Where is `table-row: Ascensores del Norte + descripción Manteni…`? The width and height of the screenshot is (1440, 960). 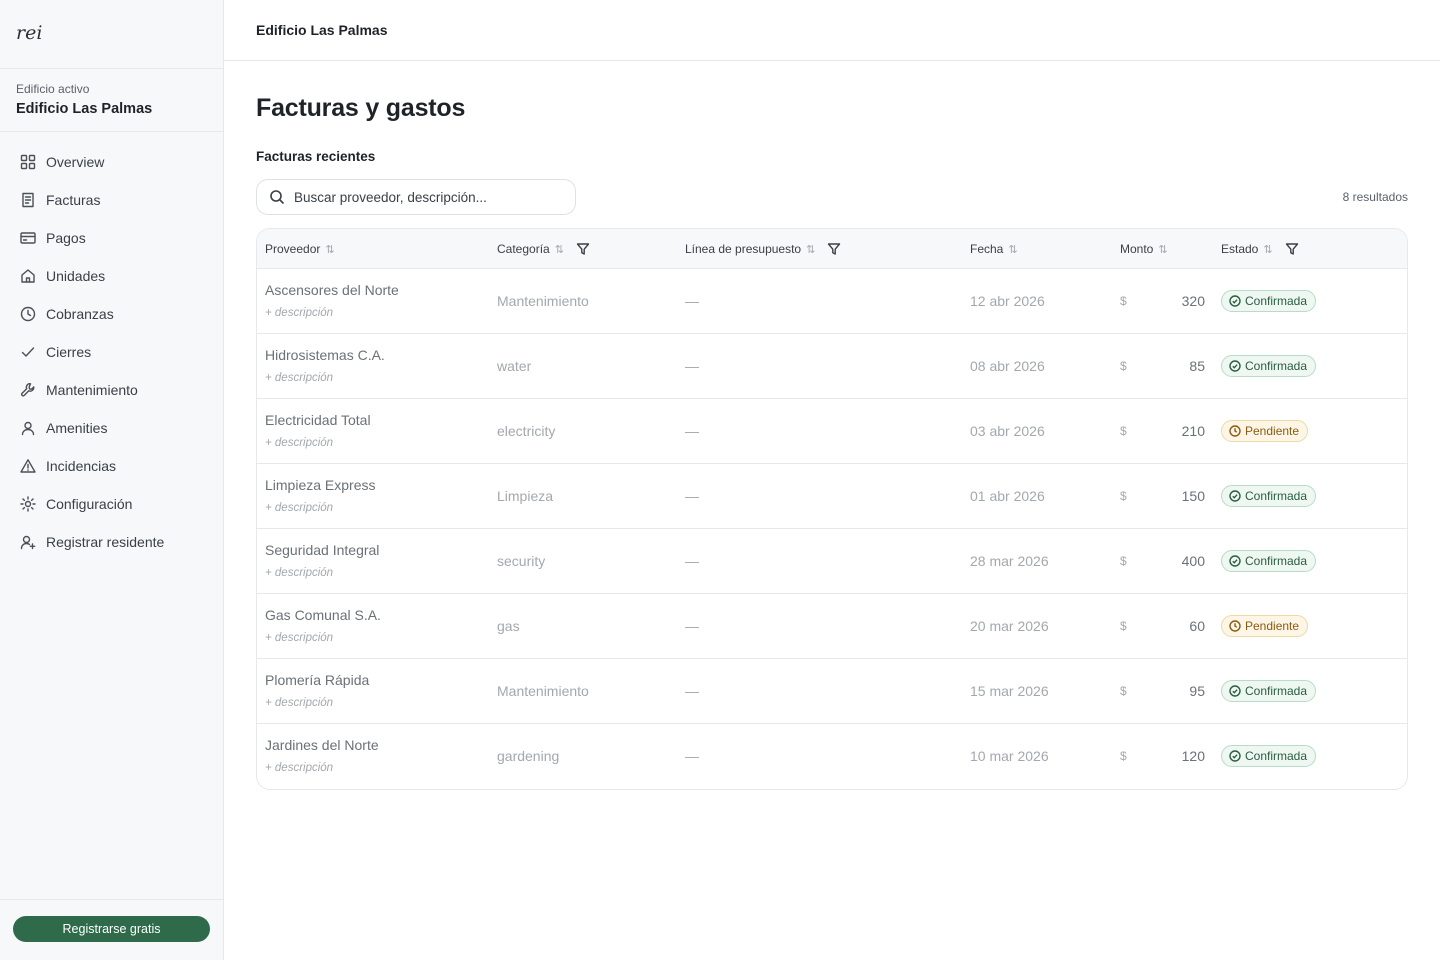
table-row: Ascensores del Norte + descripción Manteni… is located at coordinates (832, 301).